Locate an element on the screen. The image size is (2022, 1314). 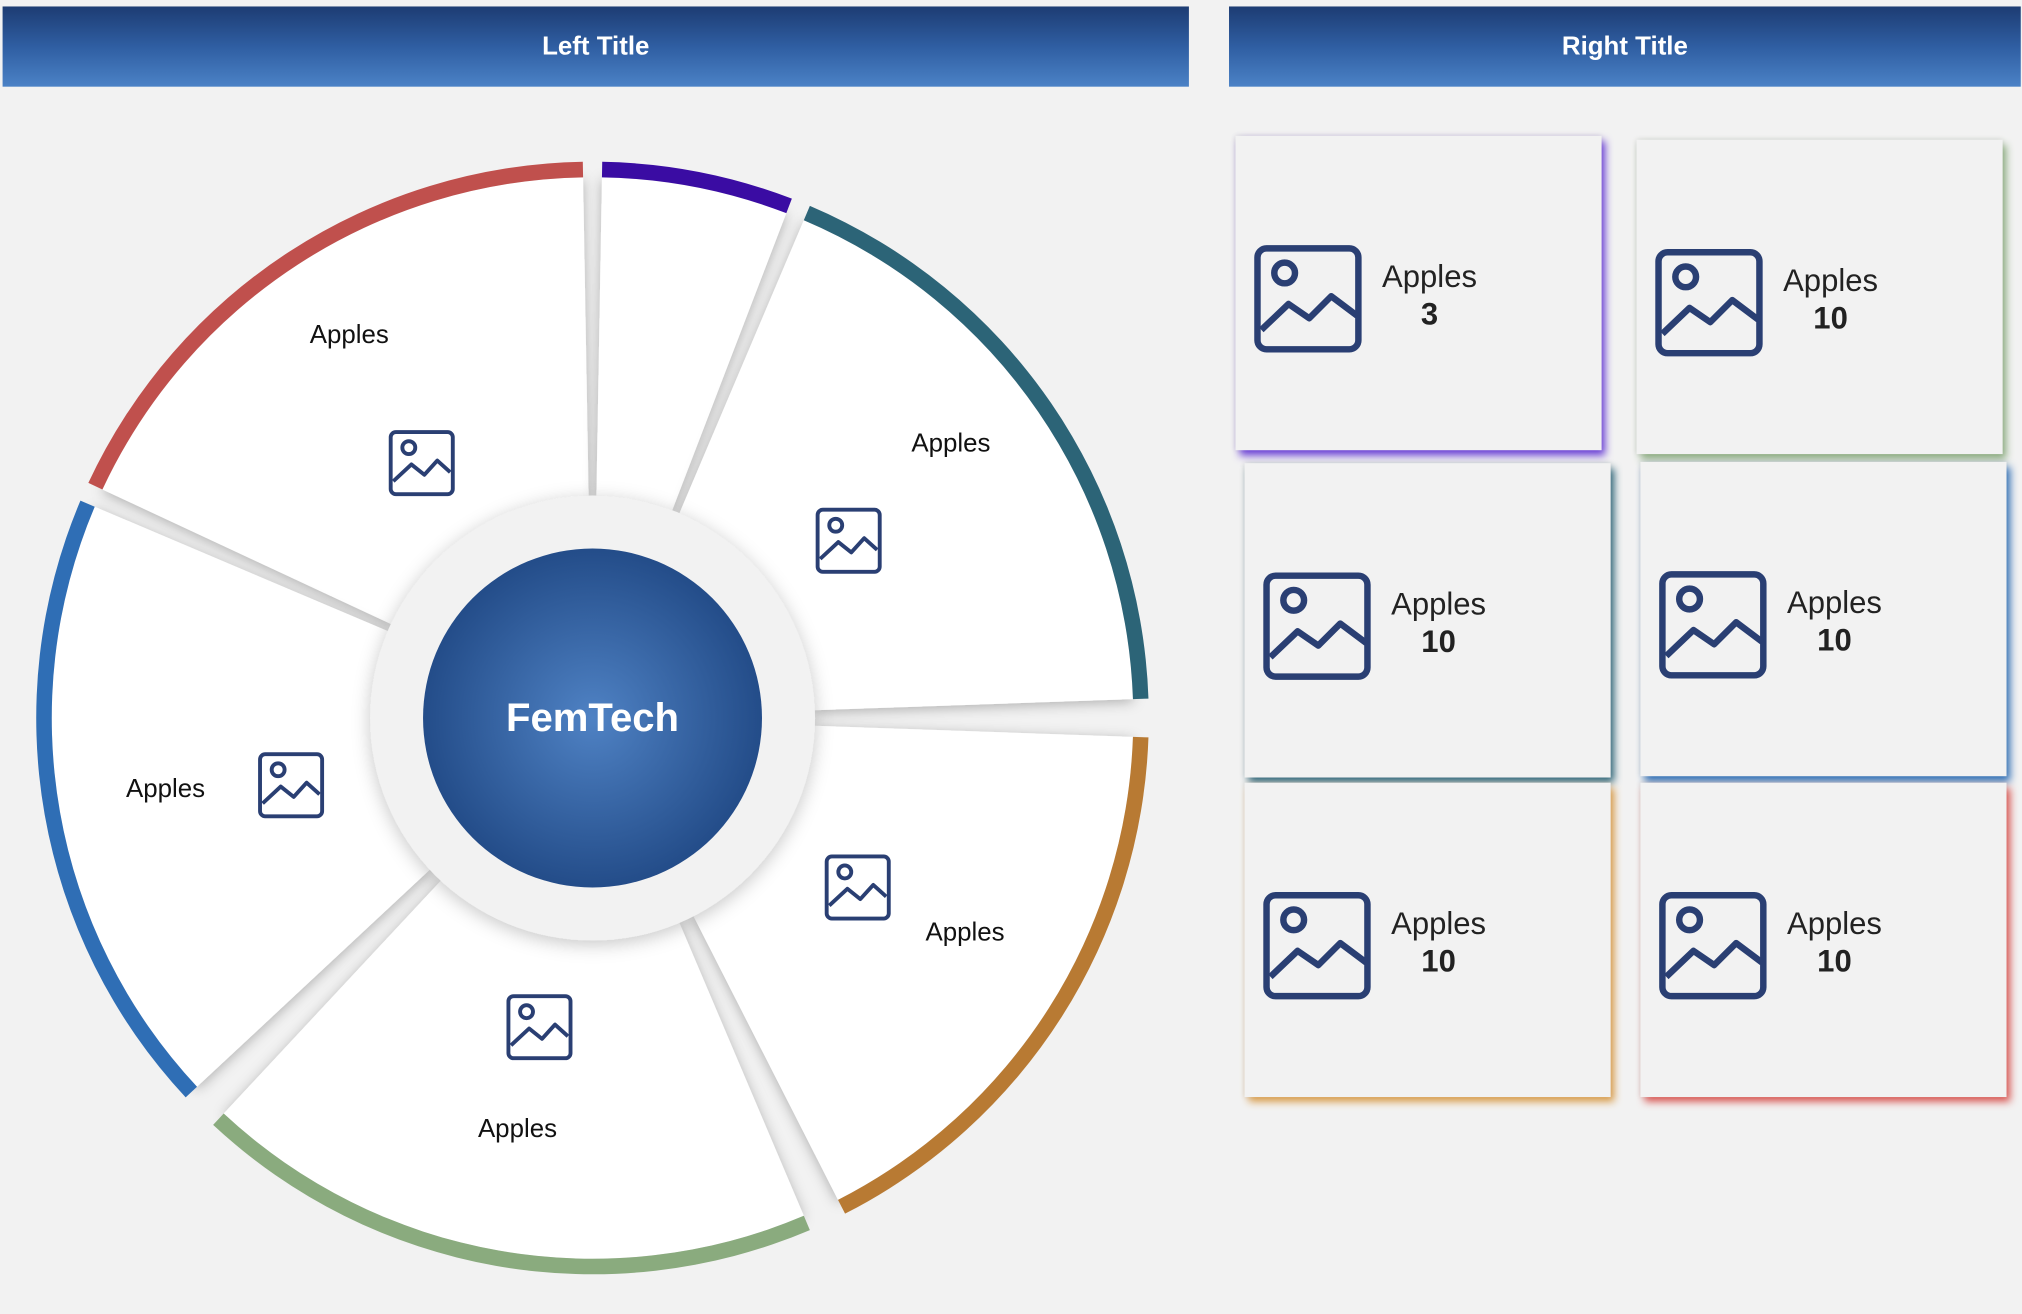
right-title-bar: Right Title is located at coordinates (1625, 46).